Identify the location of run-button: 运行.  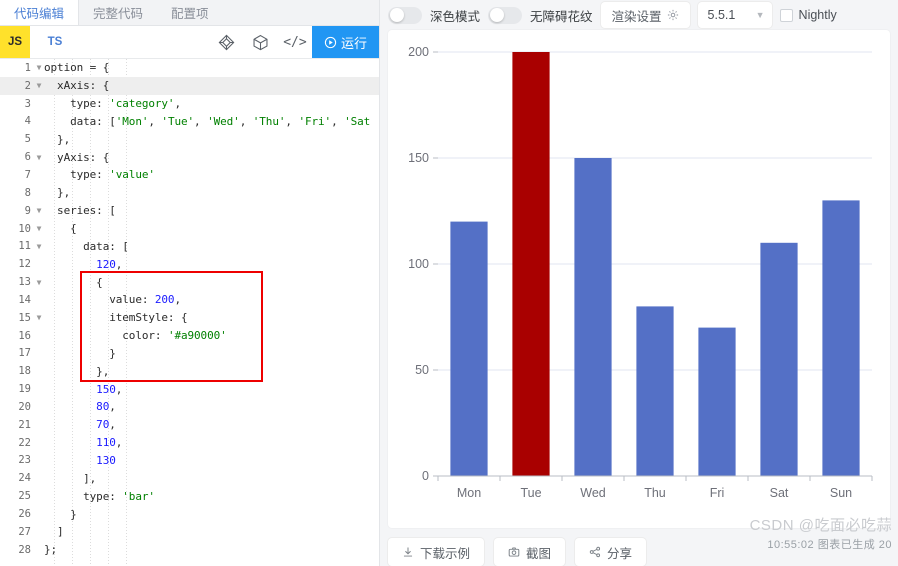
(345, 42).